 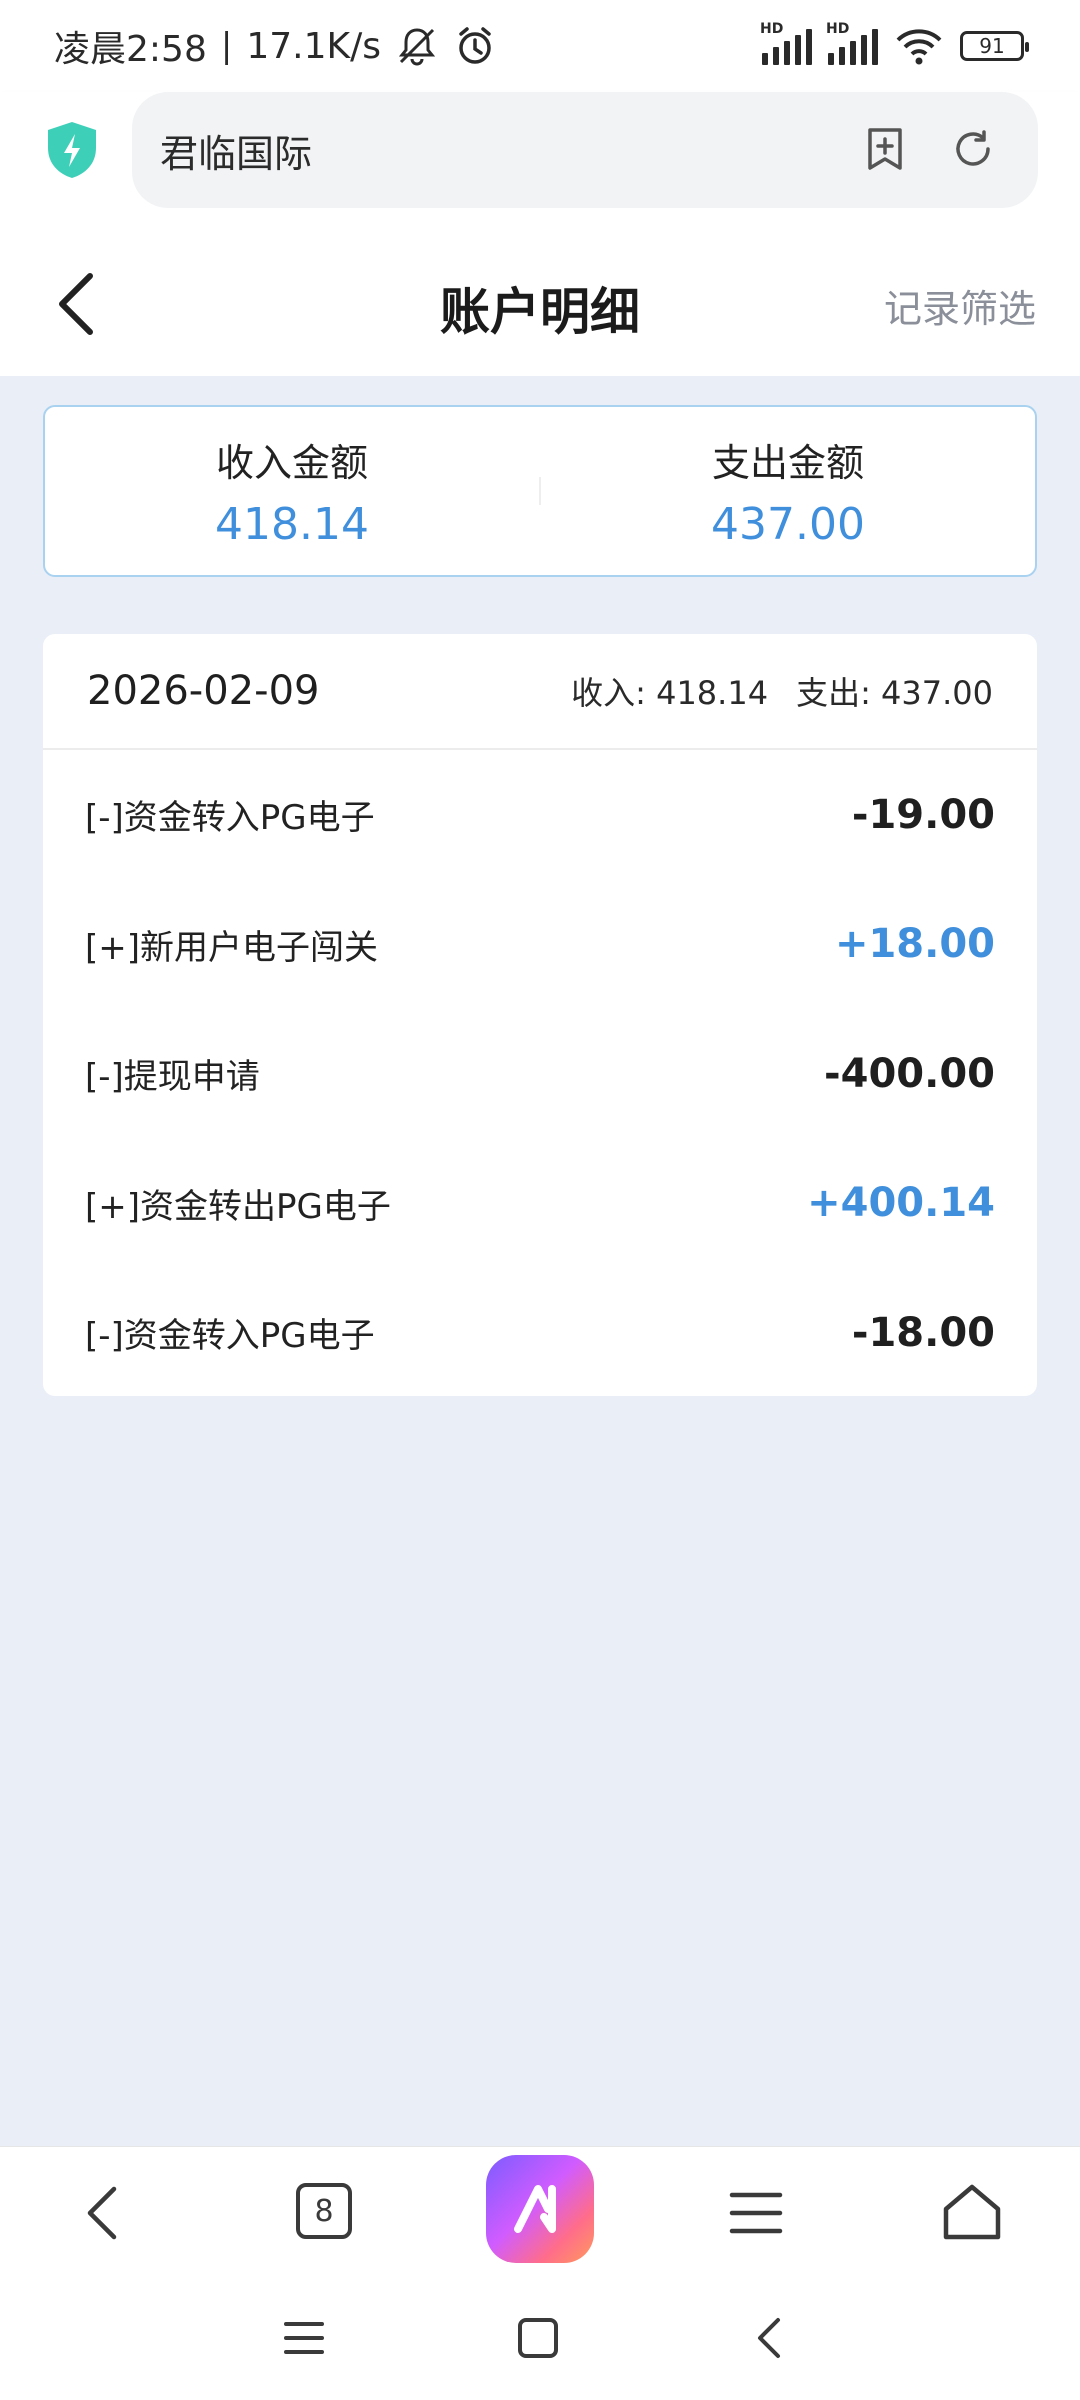 What do you see at coordinates (304, 2338) in the screenshot?
I see `system-menu-icon` at bounding box center [304, 2338].